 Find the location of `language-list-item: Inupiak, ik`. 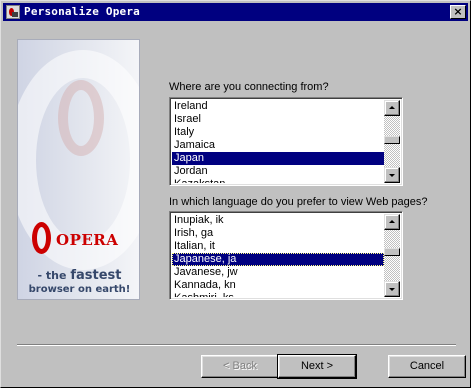

language-list-item: Inupiak, ik is located at coordinates (278, 220).